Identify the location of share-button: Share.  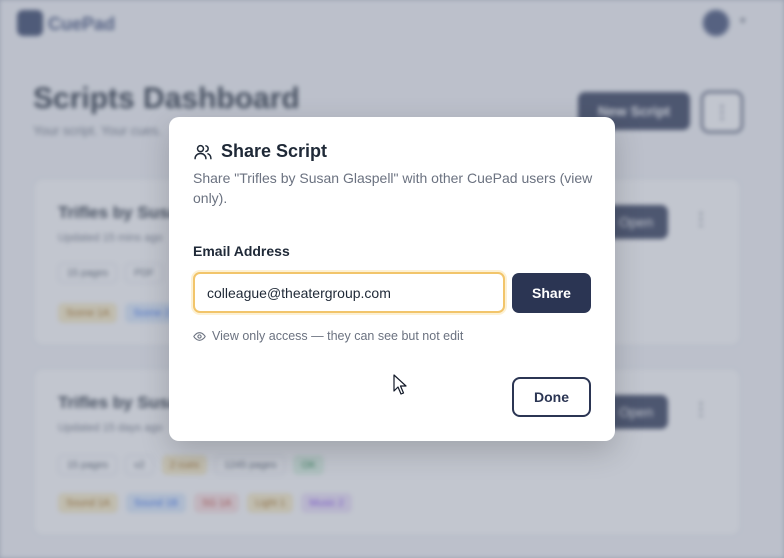
(551, 293).